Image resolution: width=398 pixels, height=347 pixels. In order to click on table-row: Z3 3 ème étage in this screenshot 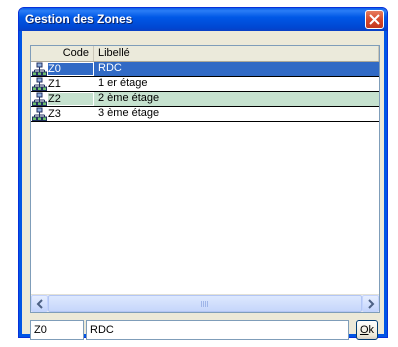, I will do `click(205, 114)`.